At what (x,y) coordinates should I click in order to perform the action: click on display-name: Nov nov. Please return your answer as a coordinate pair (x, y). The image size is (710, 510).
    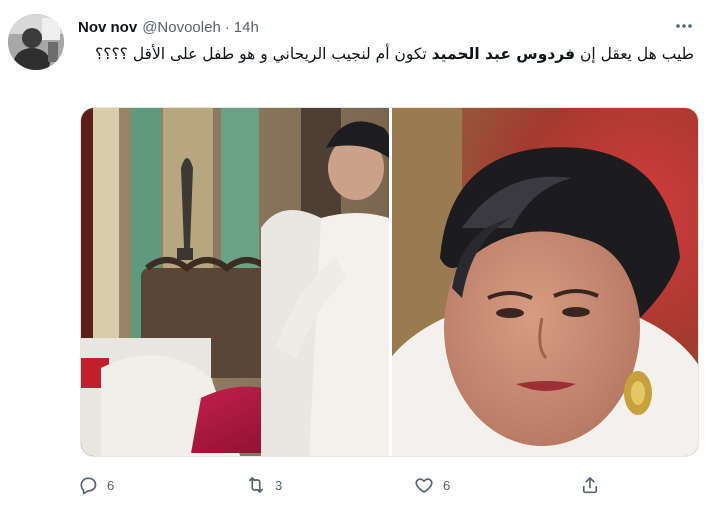
    Looking at the image, I should click on (107, 27).